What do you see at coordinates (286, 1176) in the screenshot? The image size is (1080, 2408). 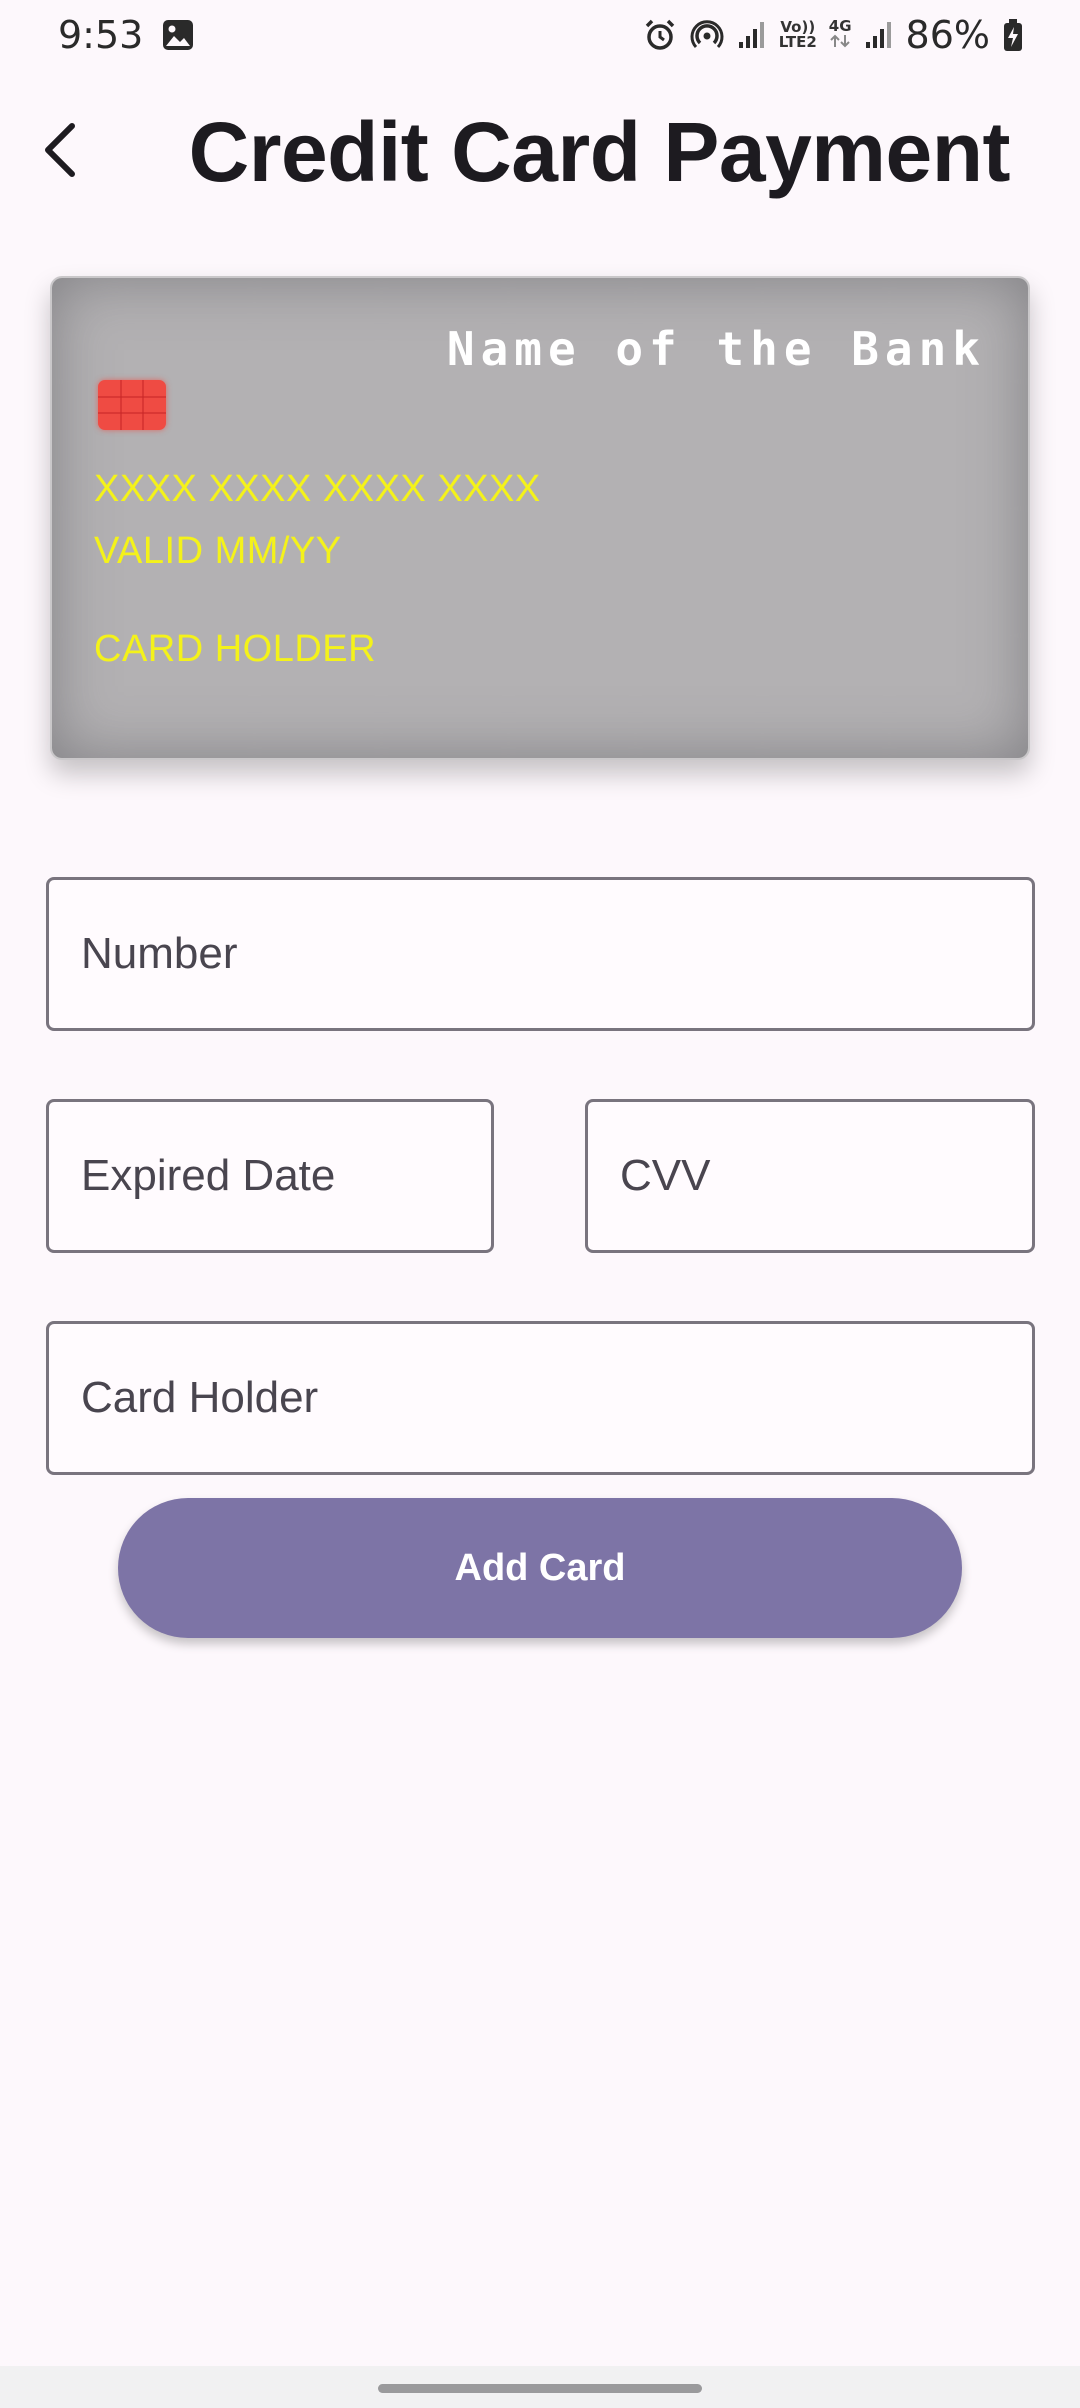 I see `expired-date-input` at bounding box center [286, 1176].